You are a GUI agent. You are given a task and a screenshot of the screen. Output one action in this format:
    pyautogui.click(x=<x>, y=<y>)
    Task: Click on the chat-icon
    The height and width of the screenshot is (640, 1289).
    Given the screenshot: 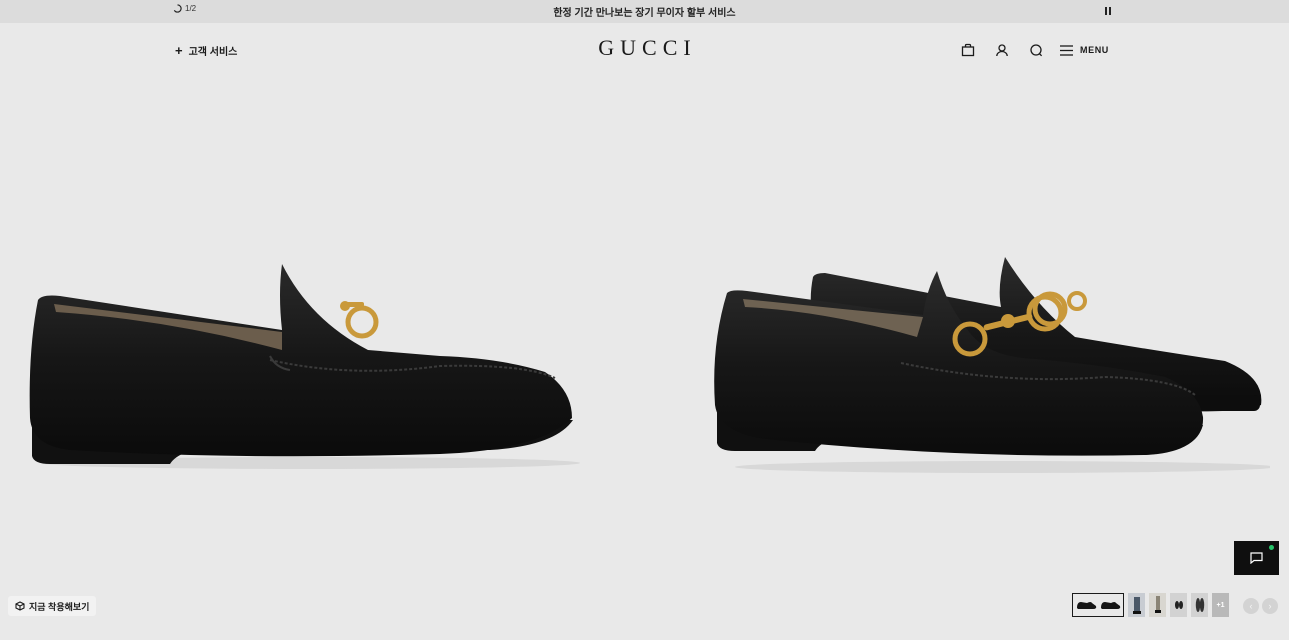 What is the action you would take?
    pyautogui.click(x=1256, y=558)
    